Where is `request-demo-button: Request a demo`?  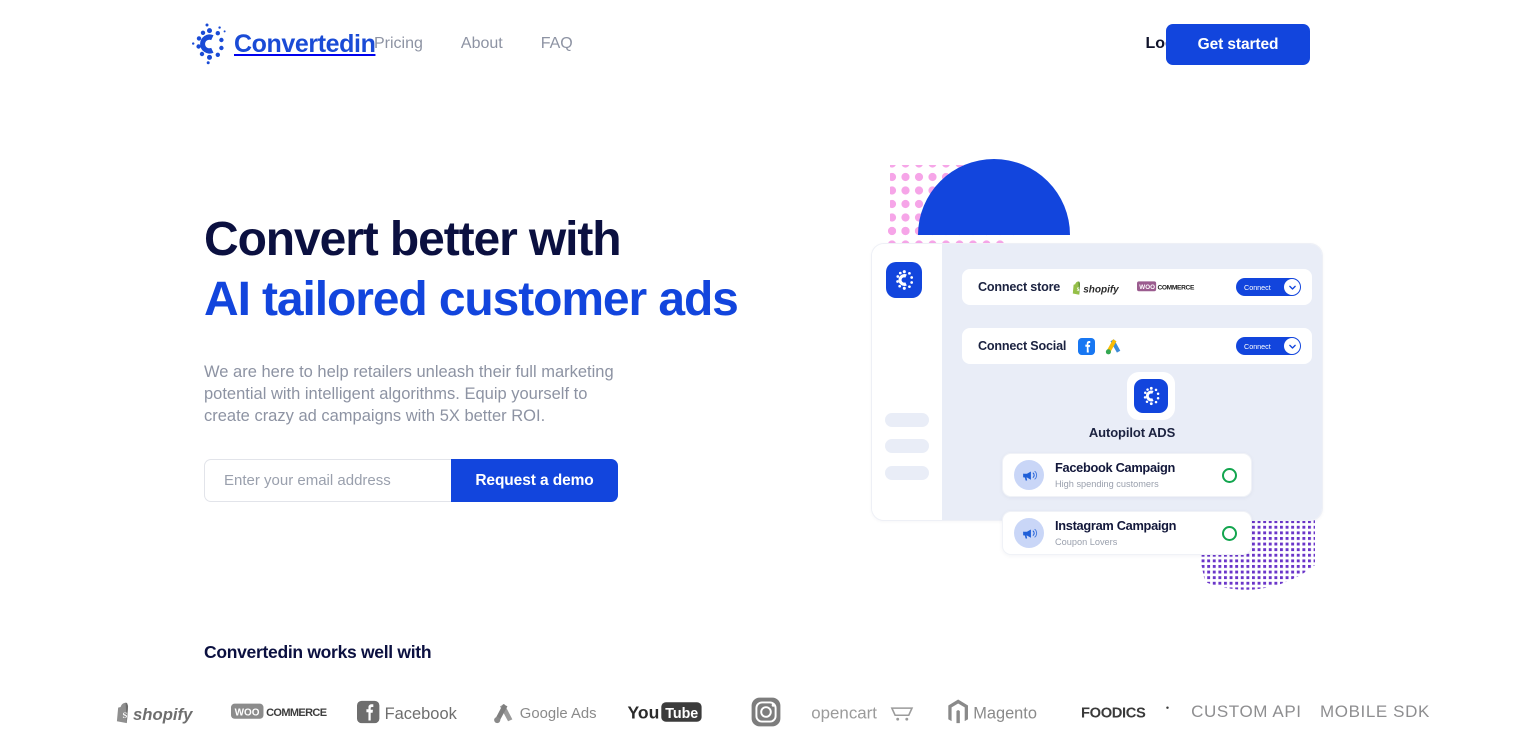
request-demo-button: Request a demo is located at coordinates (534, 480).